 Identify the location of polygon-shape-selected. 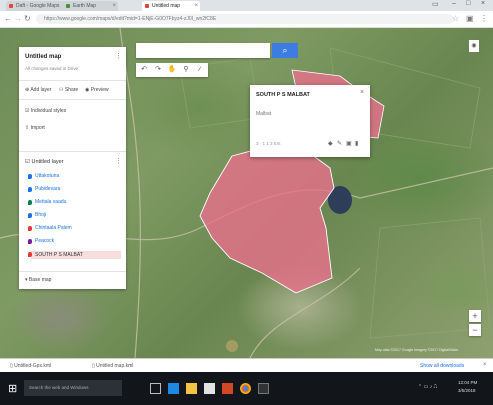
(267, 219).